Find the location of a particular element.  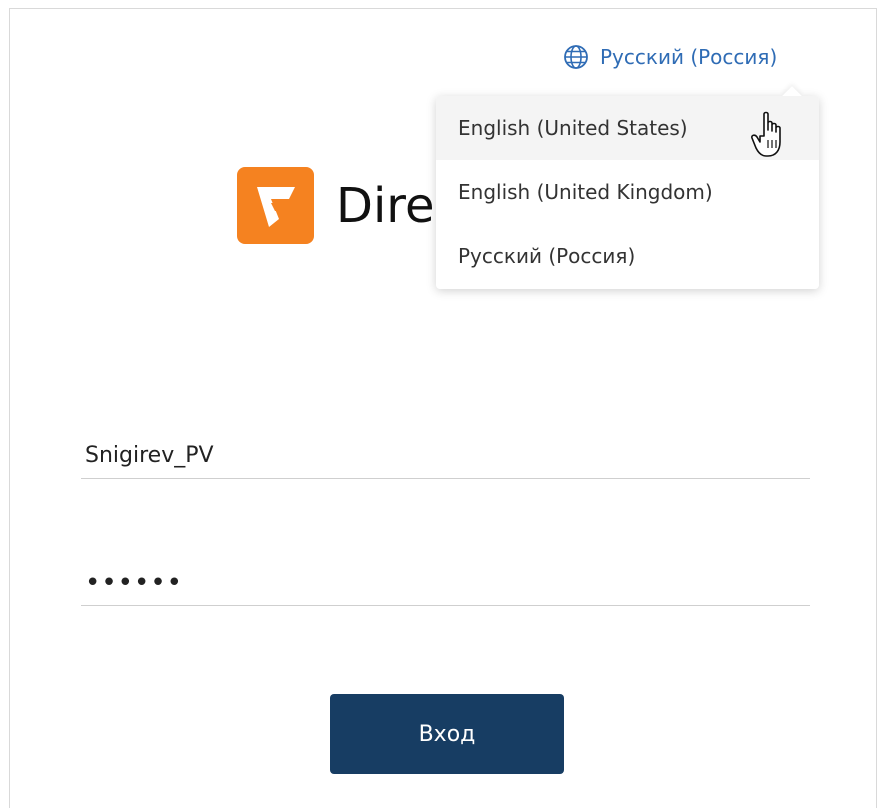

password-input is located at coordinates (445, 583).